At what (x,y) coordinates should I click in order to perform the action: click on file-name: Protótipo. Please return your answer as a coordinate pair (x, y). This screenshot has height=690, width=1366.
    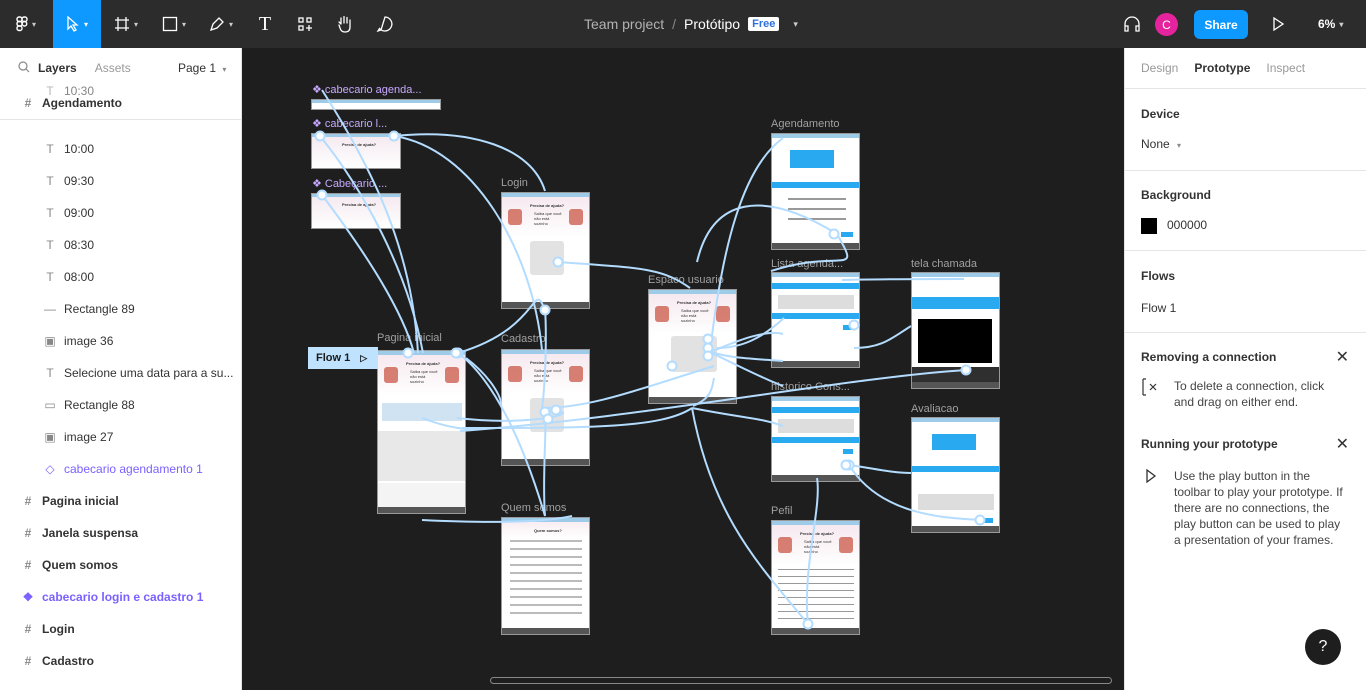
    Looking at the image, I should click on (712, 24).